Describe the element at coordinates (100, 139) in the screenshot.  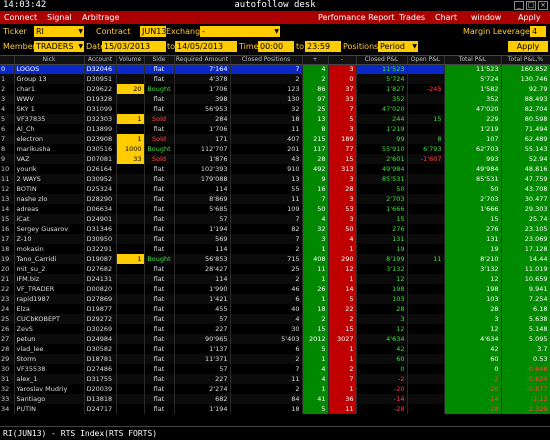
I see `cell-account: D23908` at that location.